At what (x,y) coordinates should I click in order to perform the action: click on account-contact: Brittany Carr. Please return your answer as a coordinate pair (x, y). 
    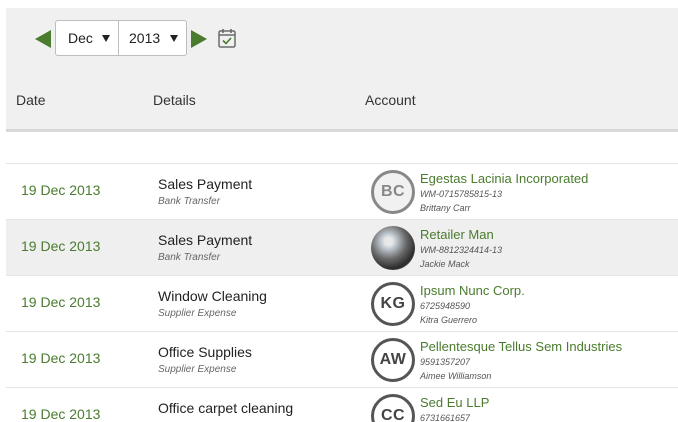
    Looking at the image, I should click on (445, 208).